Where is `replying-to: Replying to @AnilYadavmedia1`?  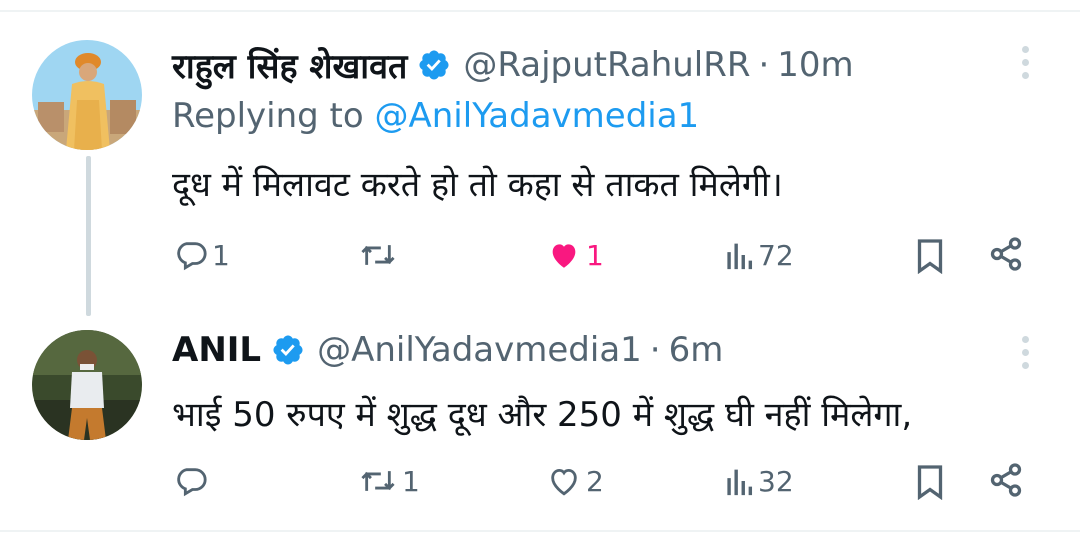 replying-to: Replying to @AnilYadavmedia1 is located at coordinates (435, 116).